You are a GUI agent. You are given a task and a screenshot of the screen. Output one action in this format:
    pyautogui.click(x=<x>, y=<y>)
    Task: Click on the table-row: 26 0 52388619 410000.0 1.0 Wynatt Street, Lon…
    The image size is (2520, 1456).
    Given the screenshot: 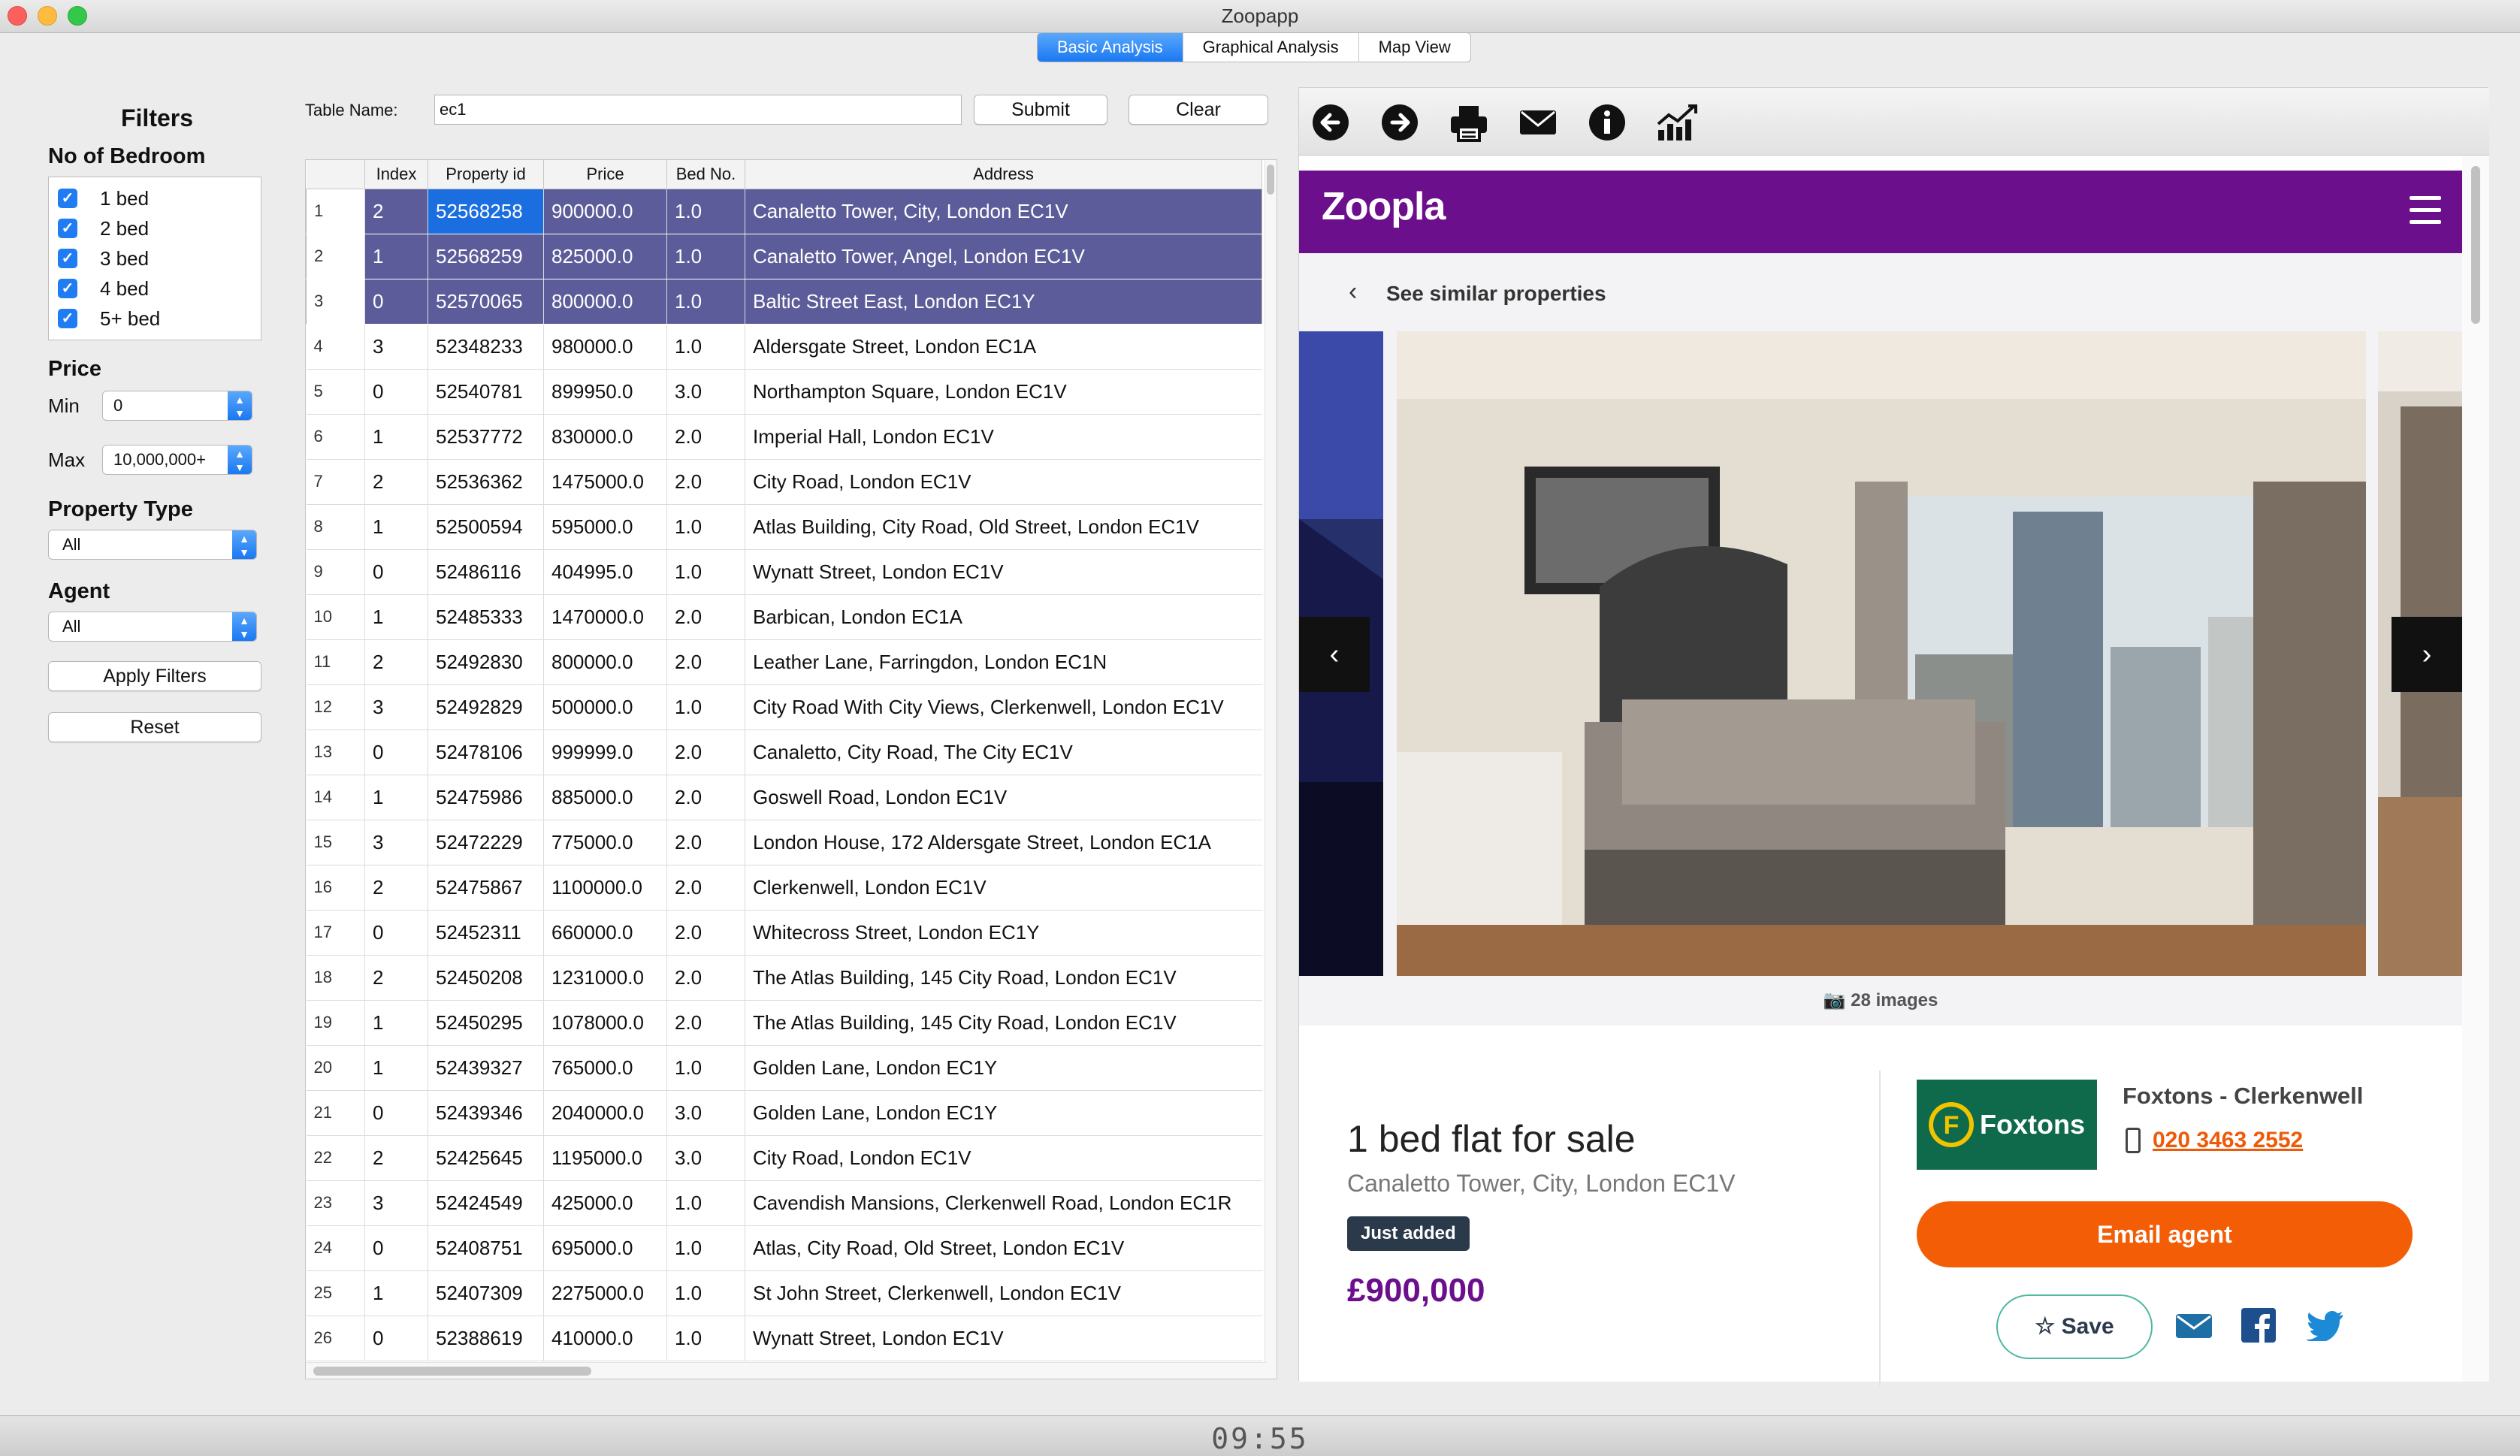 What is the action you would take?
    pyautogui.click(x=784, y=1338)
    